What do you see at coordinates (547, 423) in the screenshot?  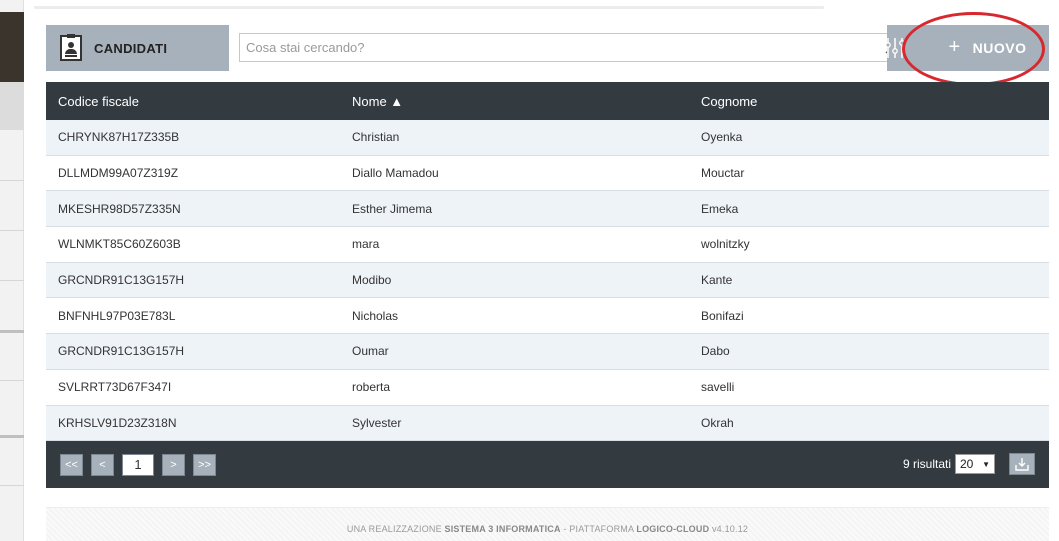 I see `table-row: KRHSLV91D23Z318N Sylvester Okrah` at bounding box center [547, 423].